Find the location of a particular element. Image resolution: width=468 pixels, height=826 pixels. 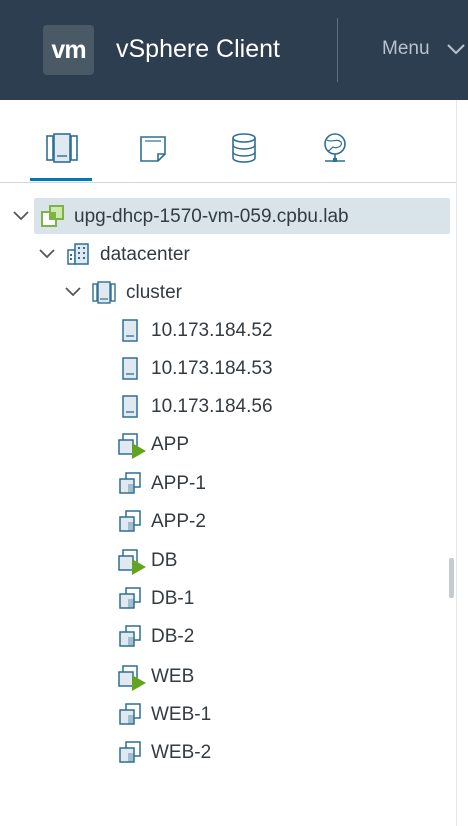

vm-templates-icon is located at coordinates (153, 149).